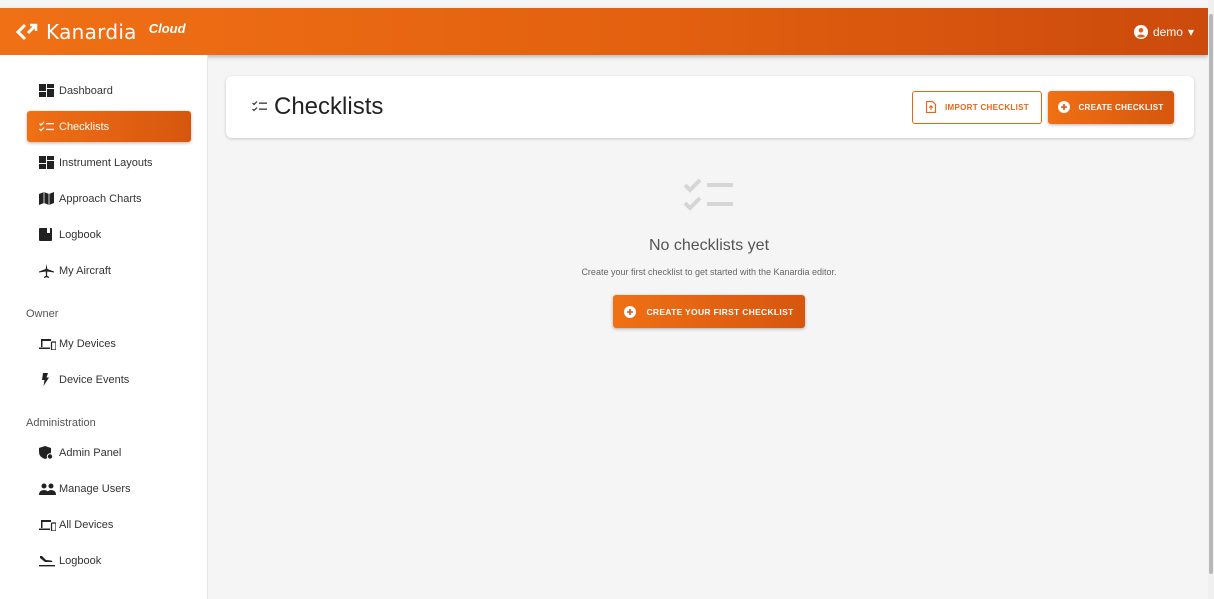  Describe the element at coordinates (708, 194) in the screenshot. I see `checklist-empty-icon` at that location.